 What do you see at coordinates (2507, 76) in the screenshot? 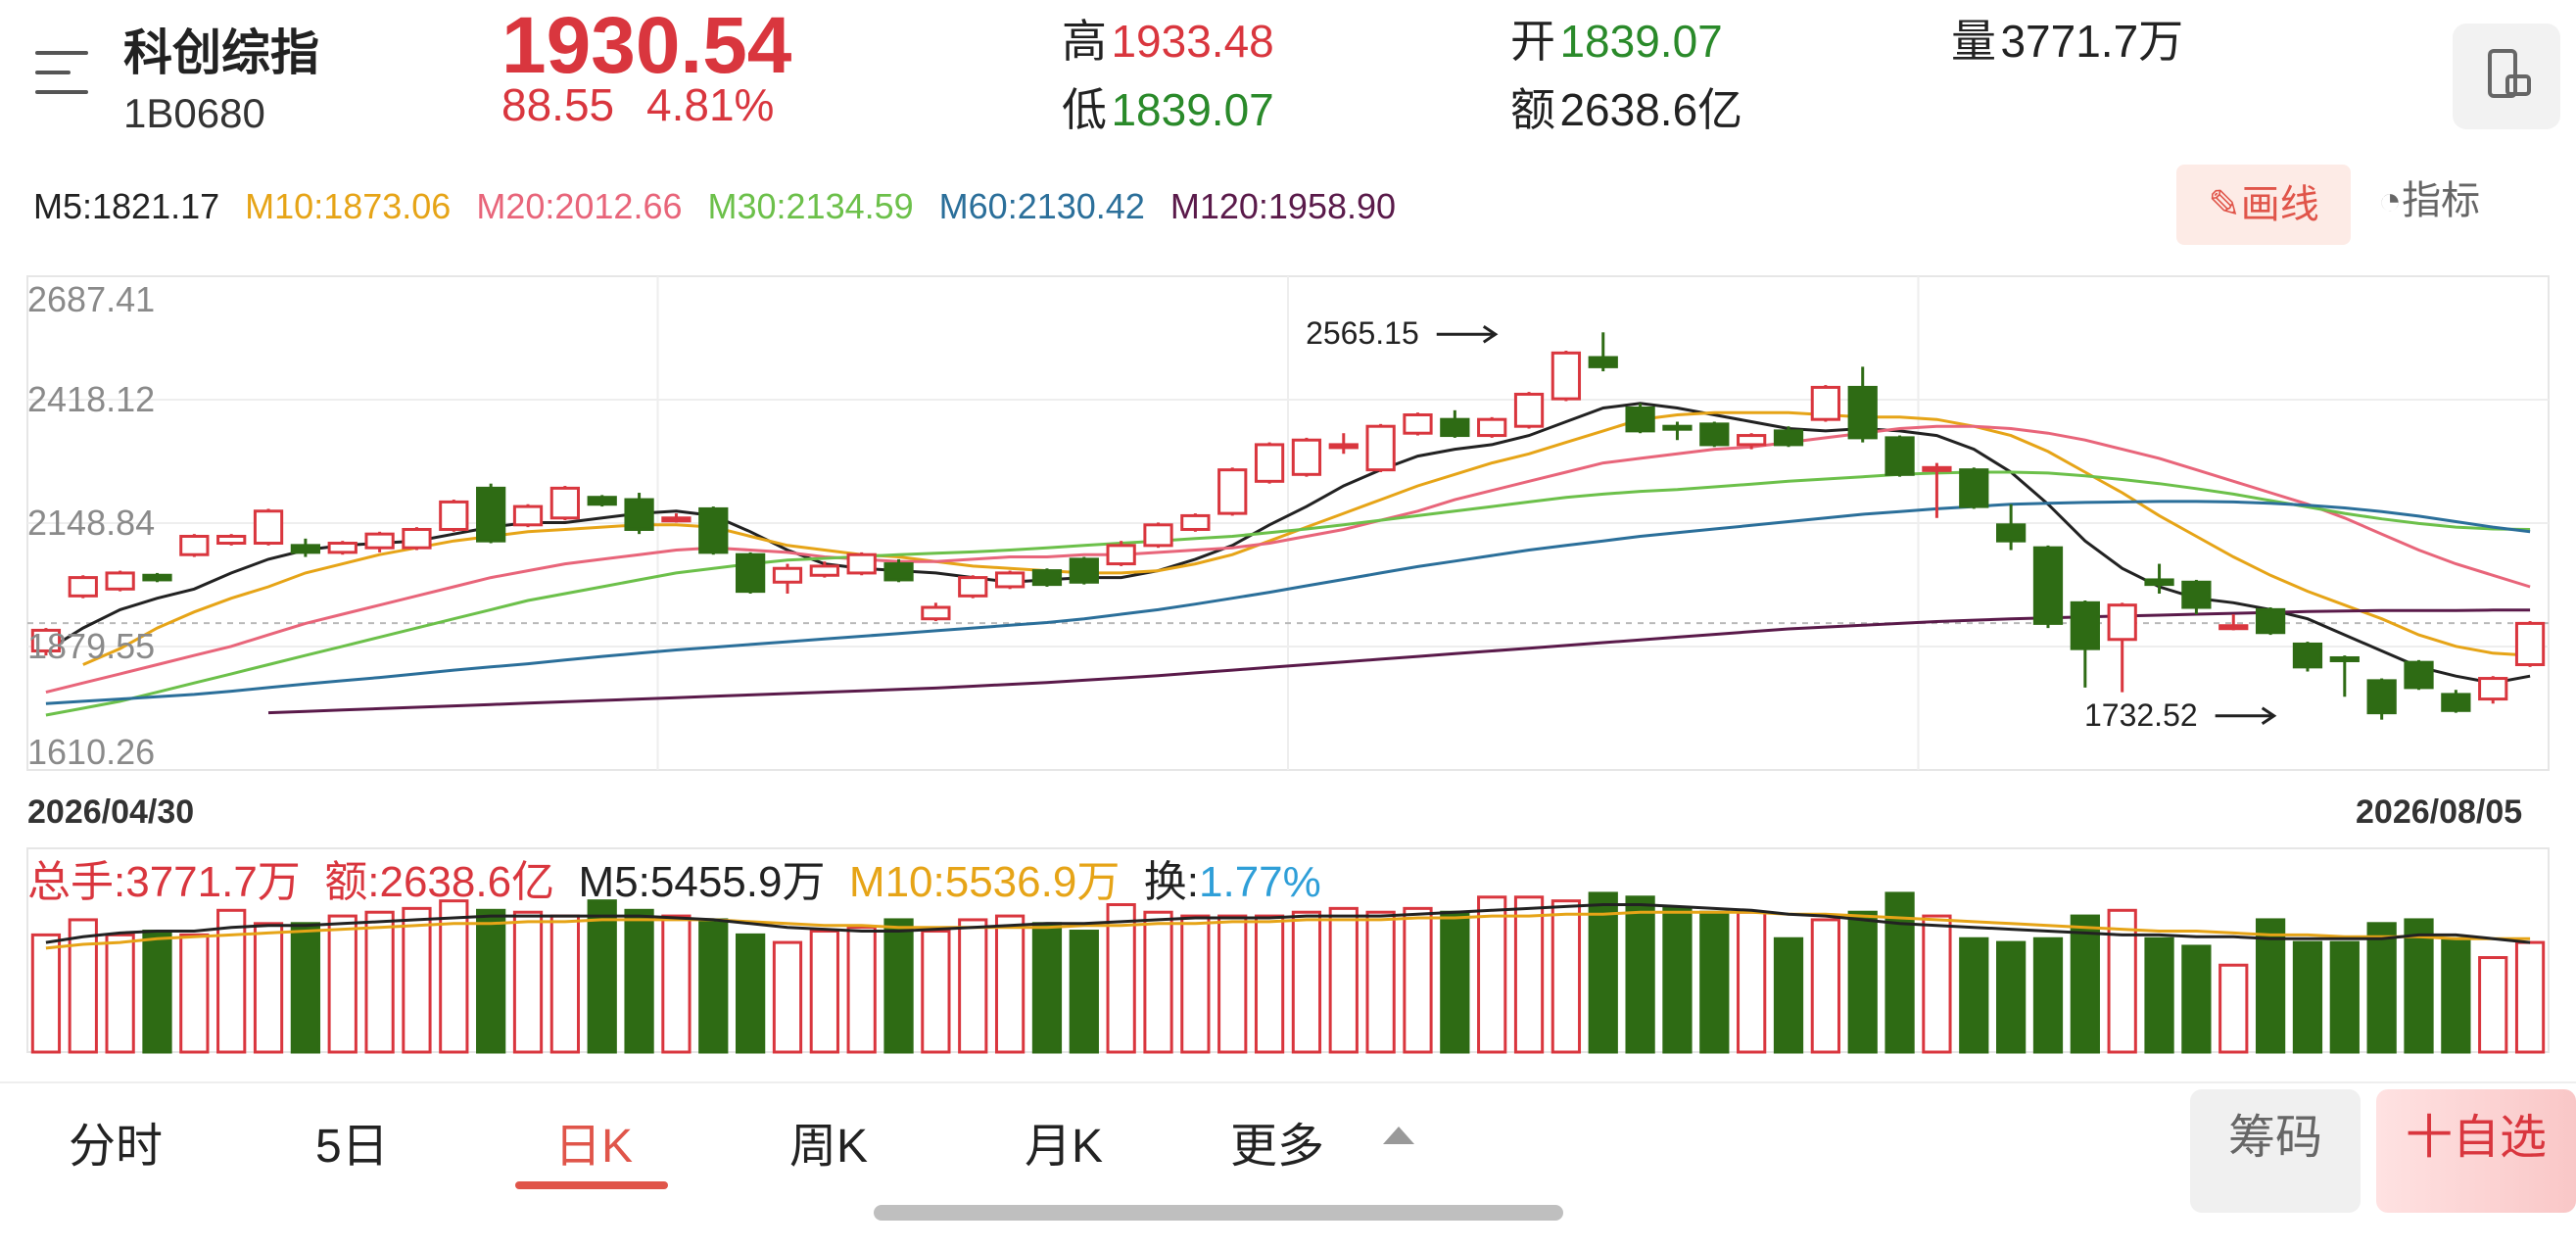
I see `device-orientation-button` at bounding box center [2507, 76].